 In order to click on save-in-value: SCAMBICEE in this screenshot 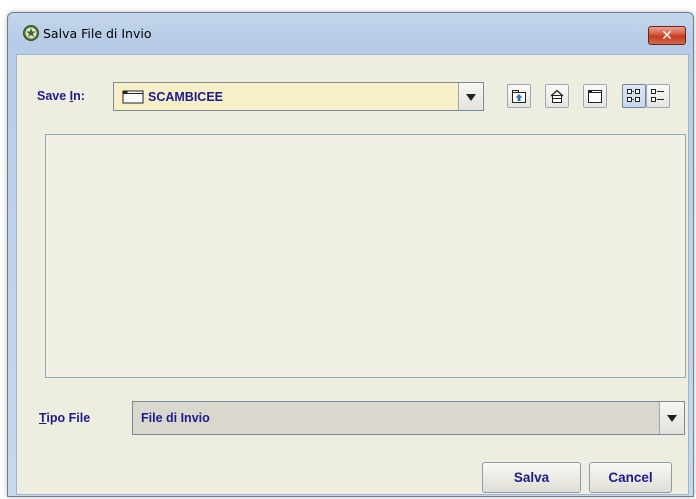, I will do `click(186, 97)`.